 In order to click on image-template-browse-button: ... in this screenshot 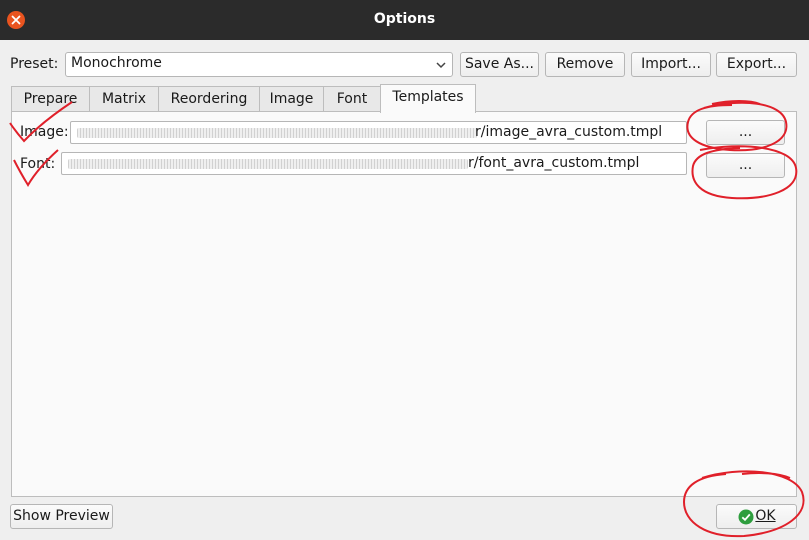, I will do `click(745, 132)`.